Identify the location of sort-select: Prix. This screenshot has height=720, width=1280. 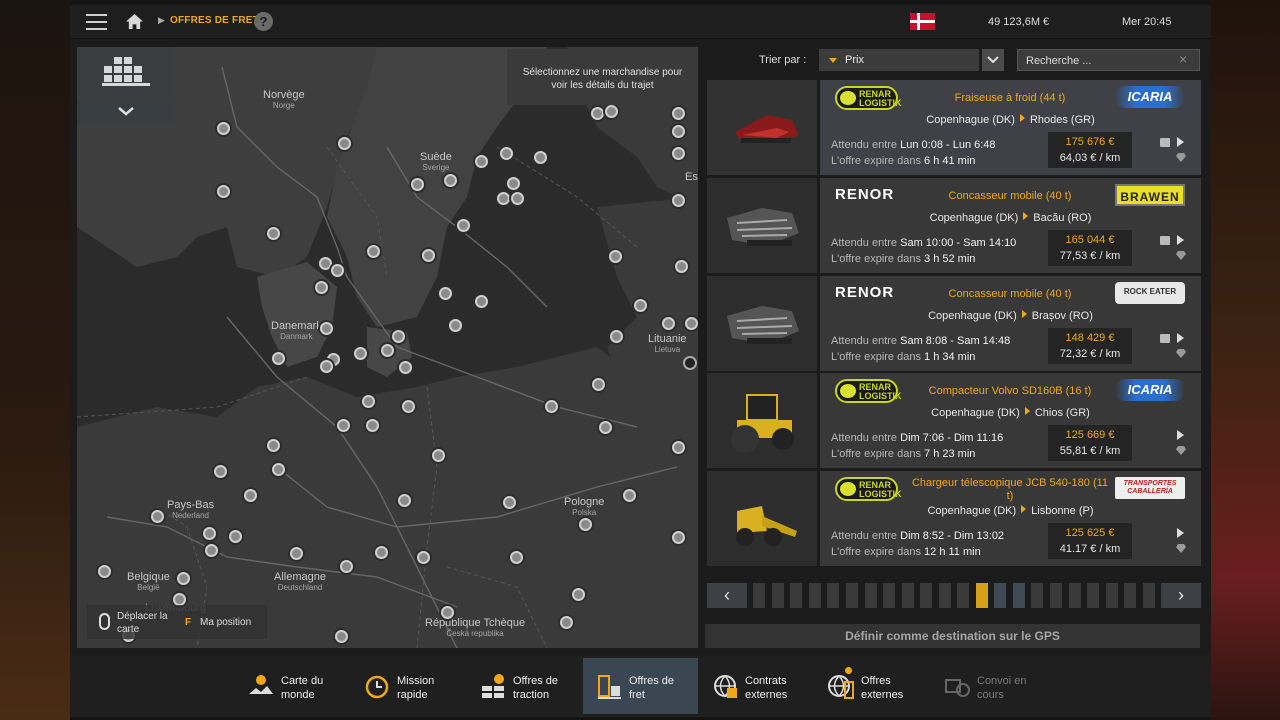
(899, 60).